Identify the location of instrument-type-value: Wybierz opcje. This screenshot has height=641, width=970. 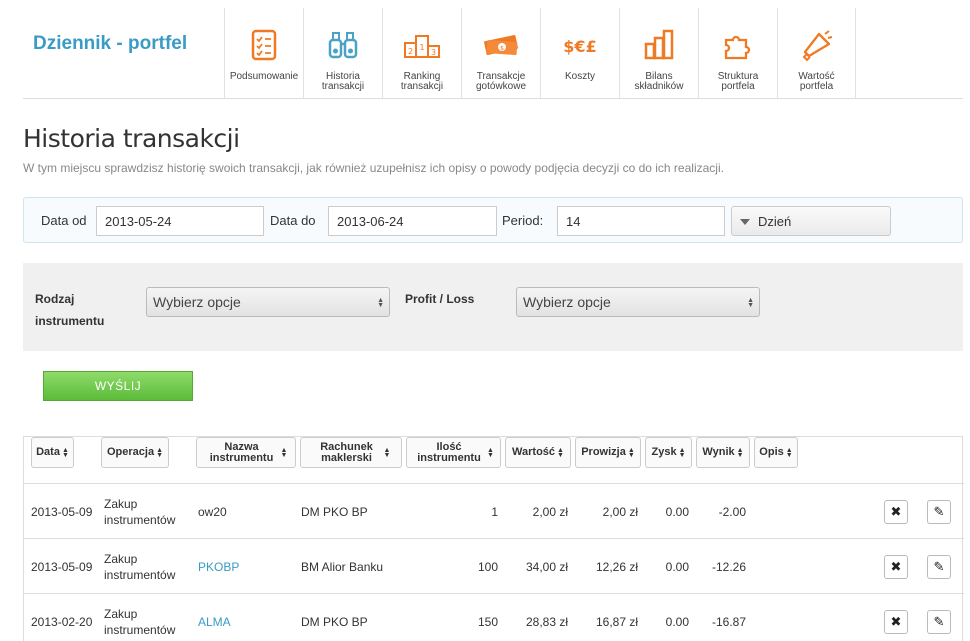
(197, 302).